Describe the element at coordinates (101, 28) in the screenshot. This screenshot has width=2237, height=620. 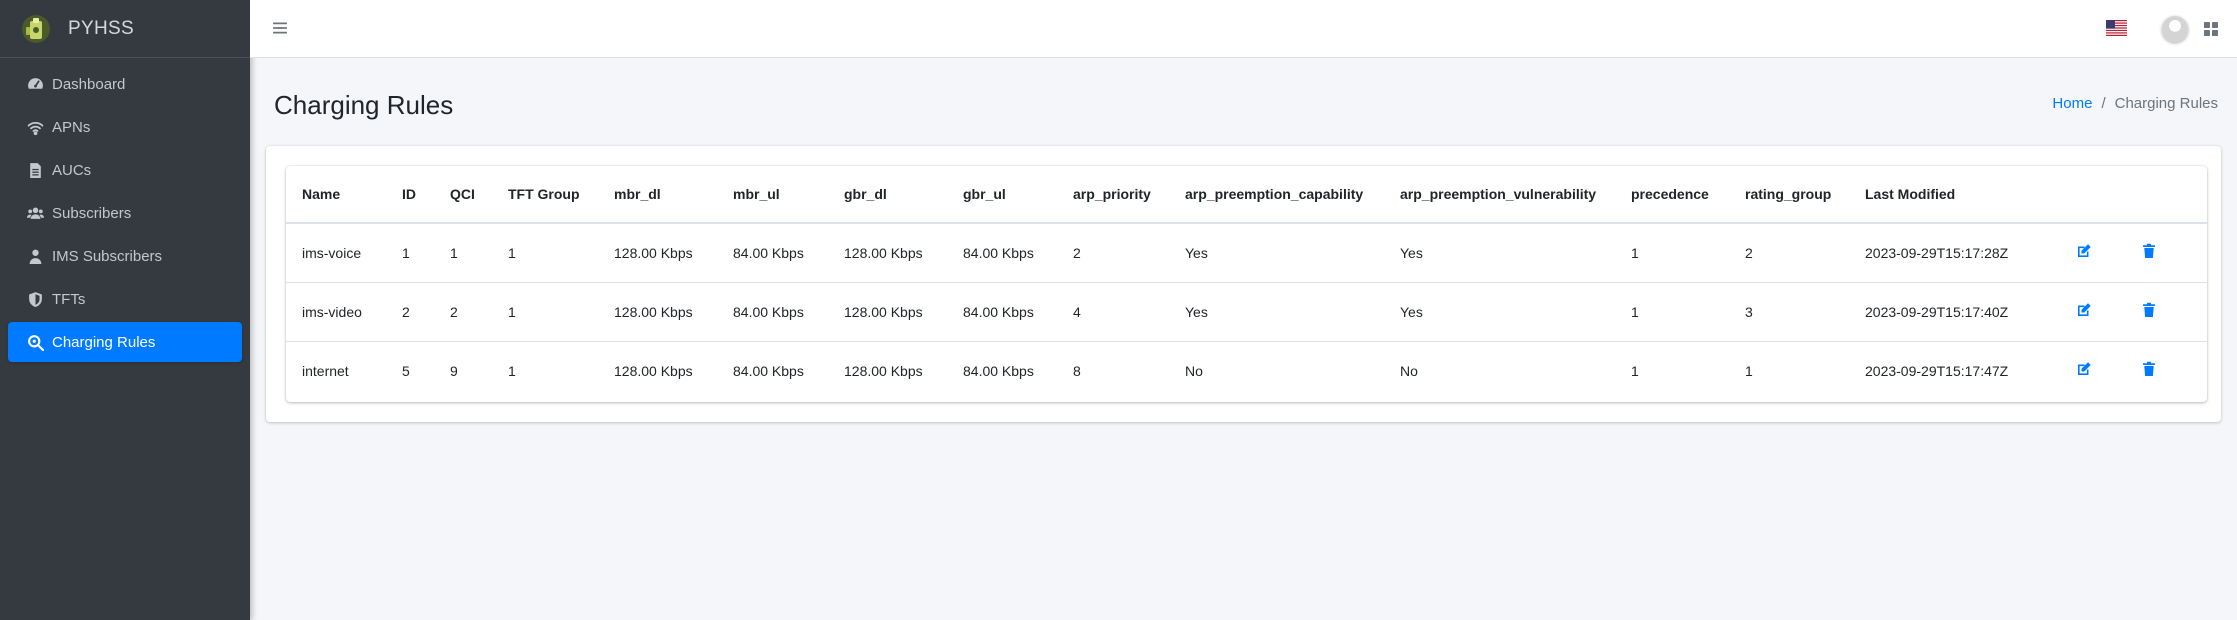
I see `brand-name: PYHSS` at that location.